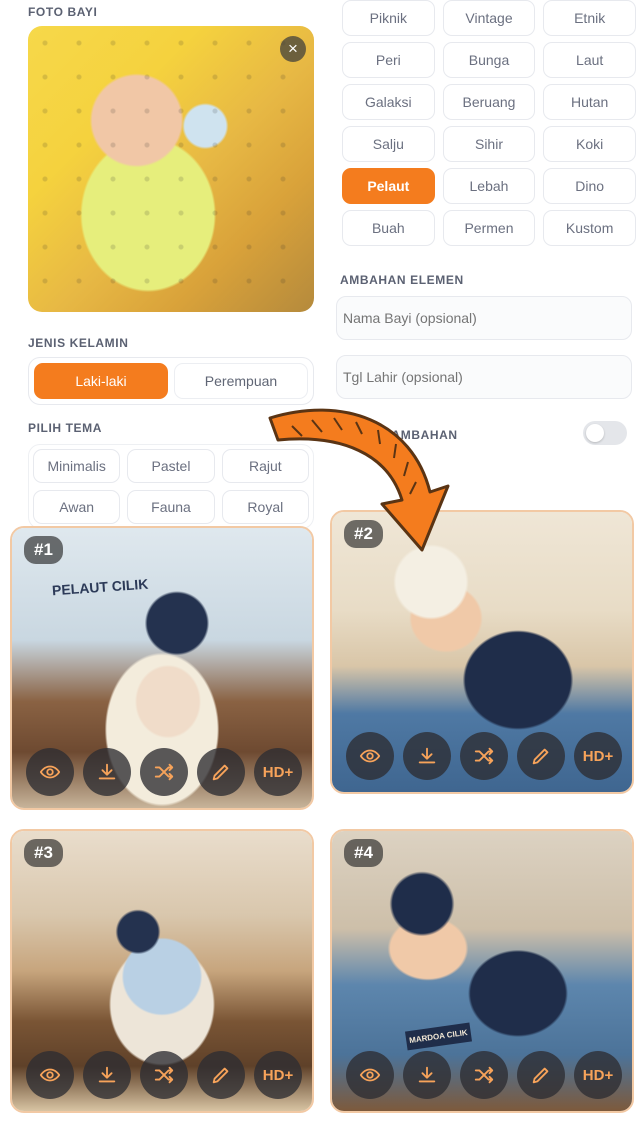 The image size is (640, 1137). I want to click on result-badge-3: #3, so click(43, 853).